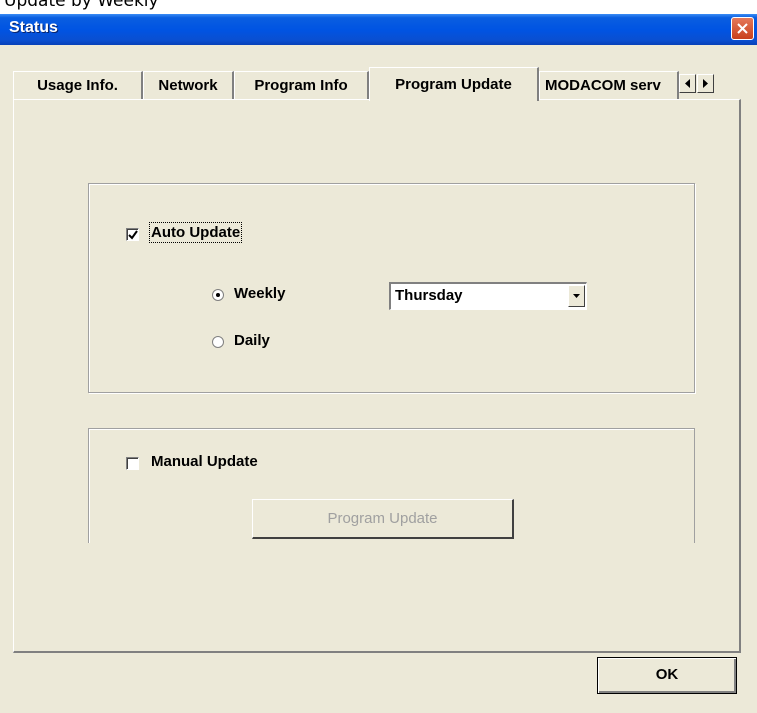 The height and width of the screenshot is (713, 757). I want to click on day-select: Thursday, so click(488, 296).